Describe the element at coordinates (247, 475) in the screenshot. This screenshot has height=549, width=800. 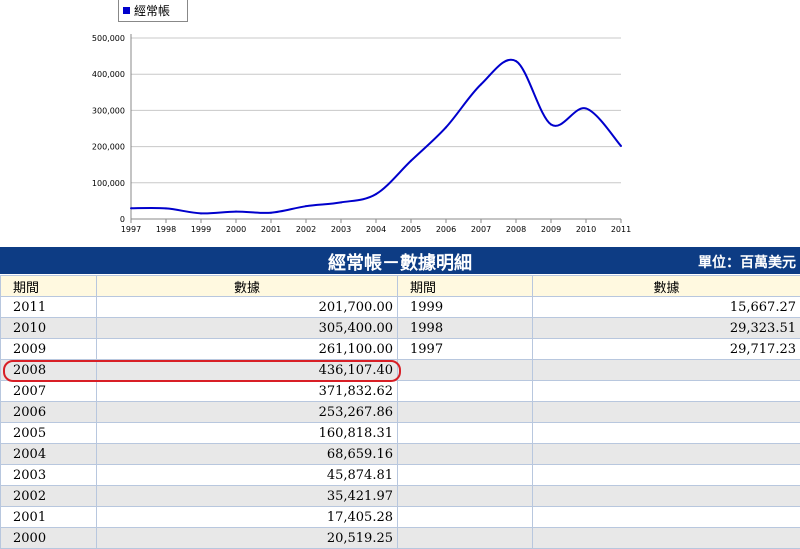
I see `value-cell: 45,874.81` at that location.